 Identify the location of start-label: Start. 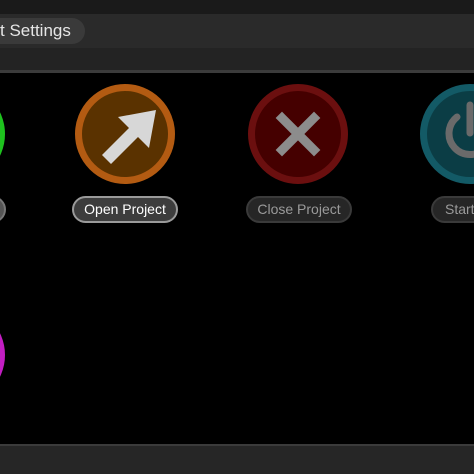
(452, 209).